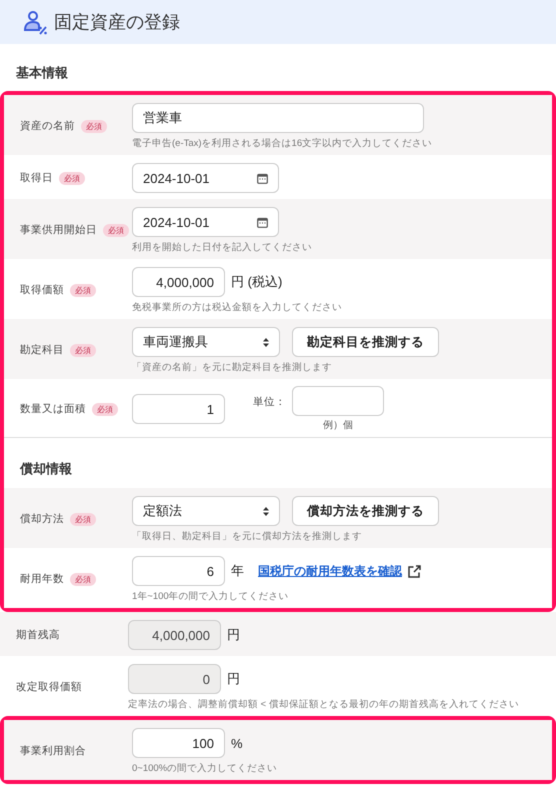 This screenshot has height=798, width=556. What do you see at coordinates (338, 425) in the screenshot?
I see `example-note: 例）個` at bounding box center [338, 425].